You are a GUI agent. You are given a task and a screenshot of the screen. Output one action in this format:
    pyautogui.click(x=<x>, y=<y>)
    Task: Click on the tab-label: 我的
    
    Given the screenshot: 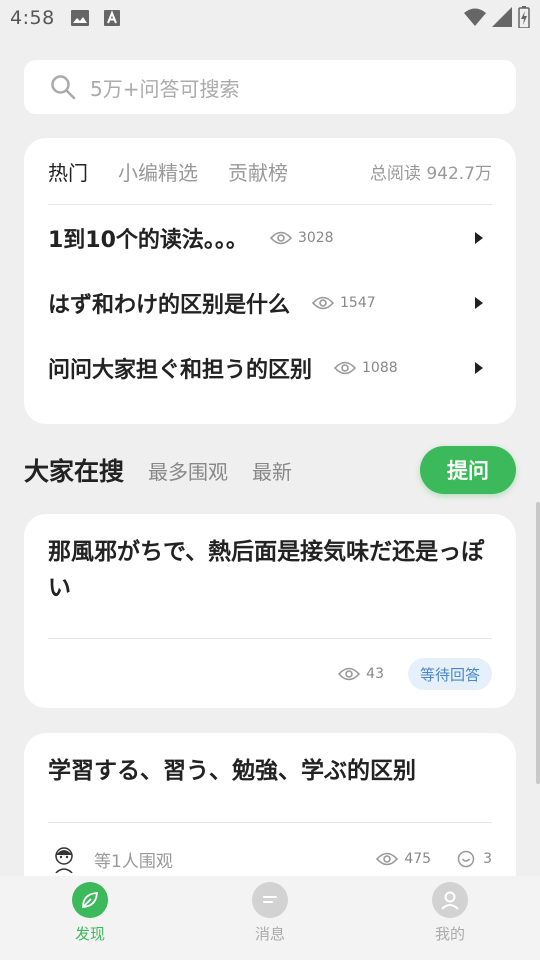 What is the action you would take?
    pyautogui.click(x=449, y=934)
    